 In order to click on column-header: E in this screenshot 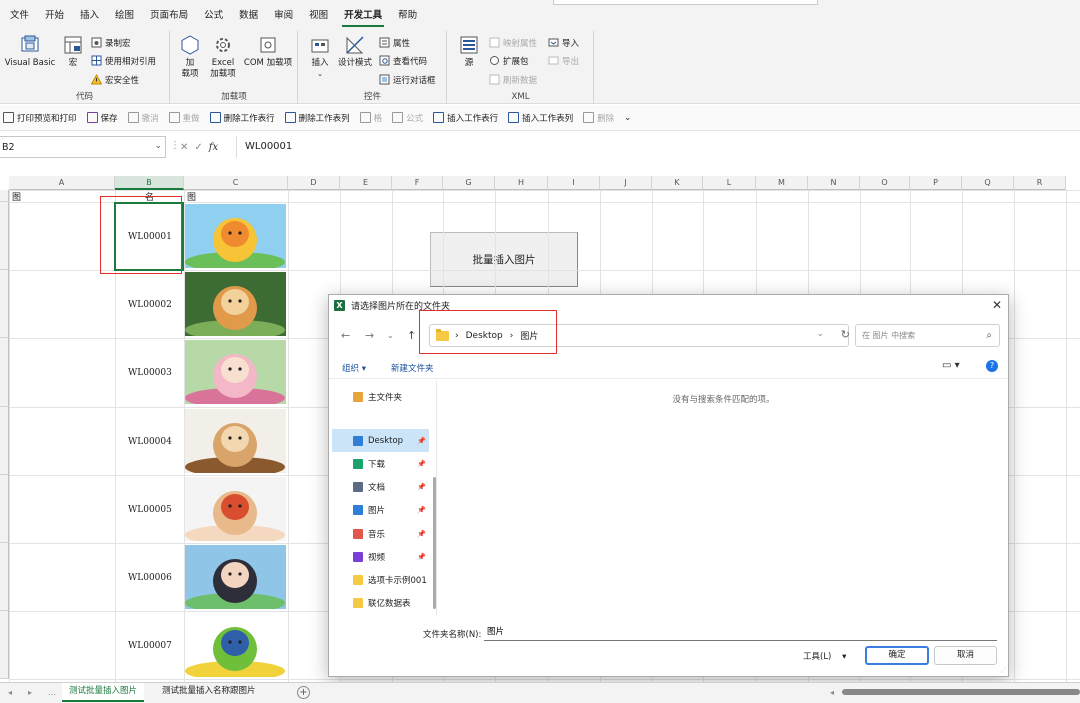, I will do `click(366, 183)`.